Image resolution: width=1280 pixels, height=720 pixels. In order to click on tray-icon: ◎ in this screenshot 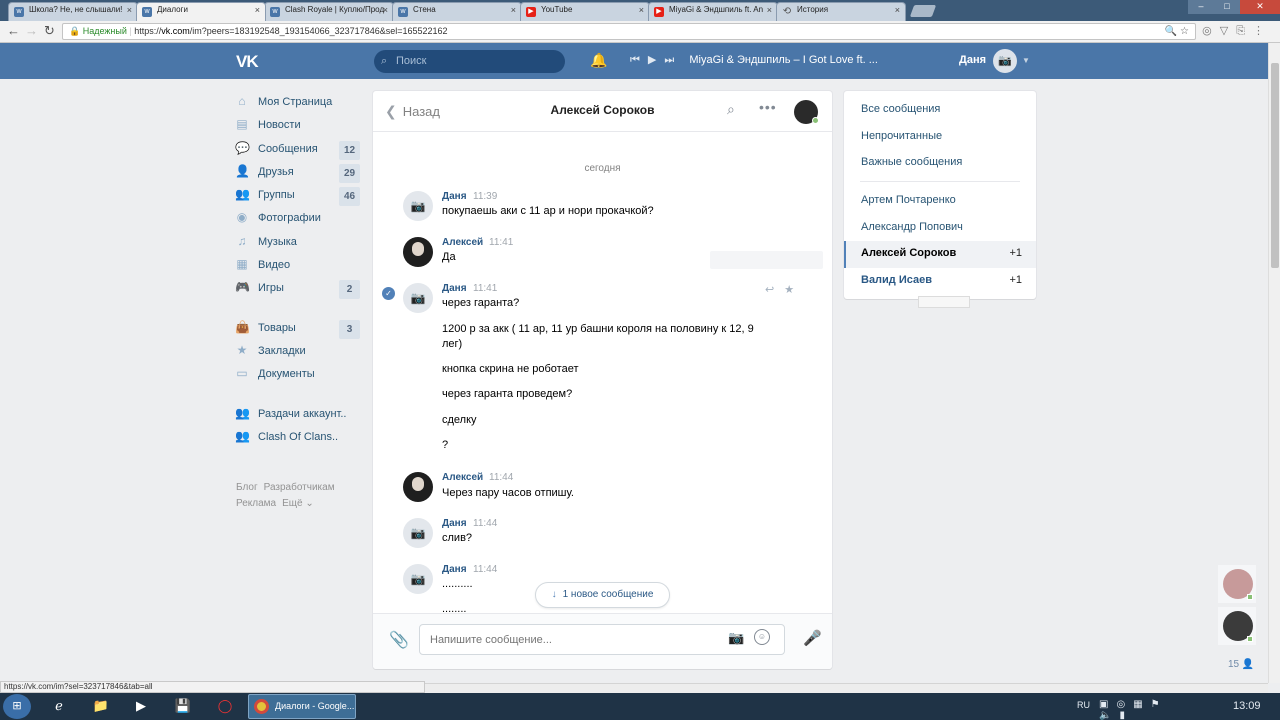, I will do `click(1124, 704)`.